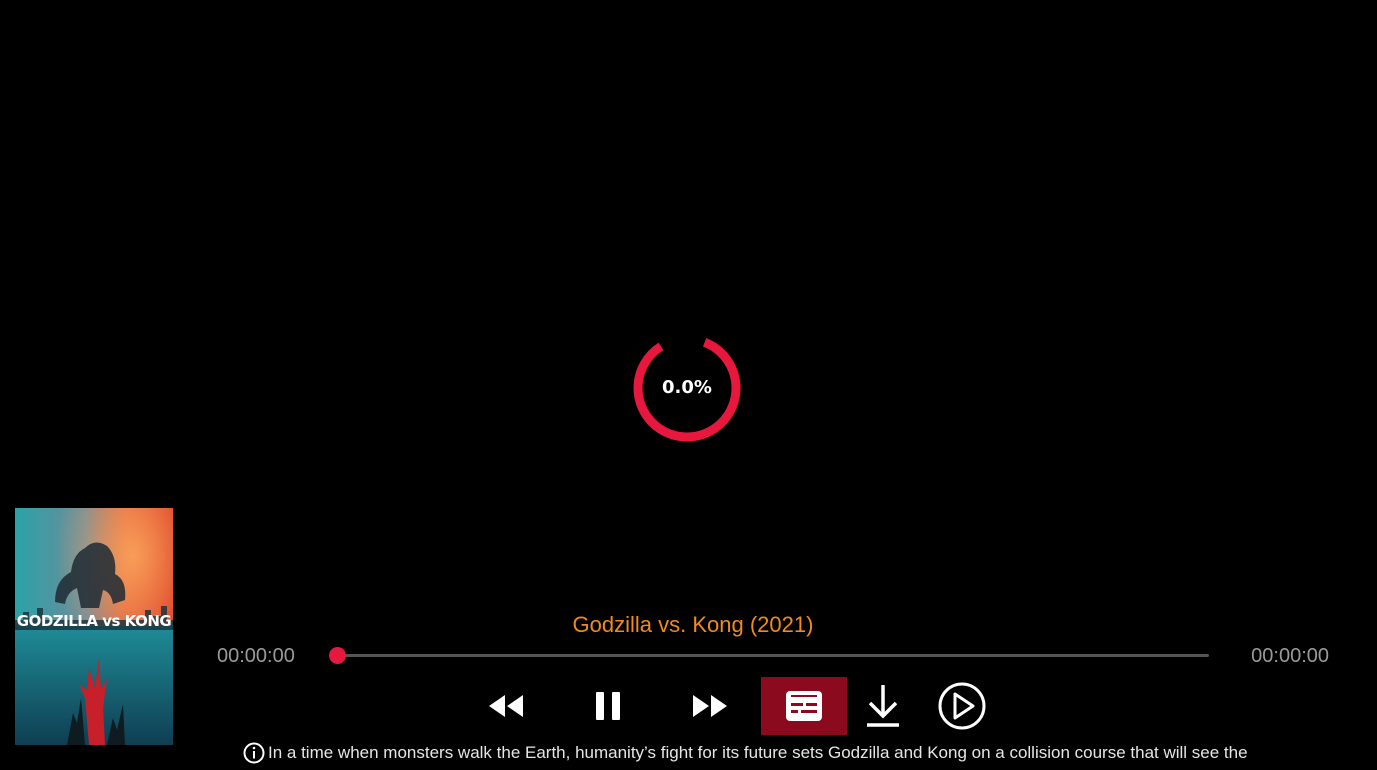 The image size is (1377, 770). I want to click on fast-forward-button, so click(710, 706).